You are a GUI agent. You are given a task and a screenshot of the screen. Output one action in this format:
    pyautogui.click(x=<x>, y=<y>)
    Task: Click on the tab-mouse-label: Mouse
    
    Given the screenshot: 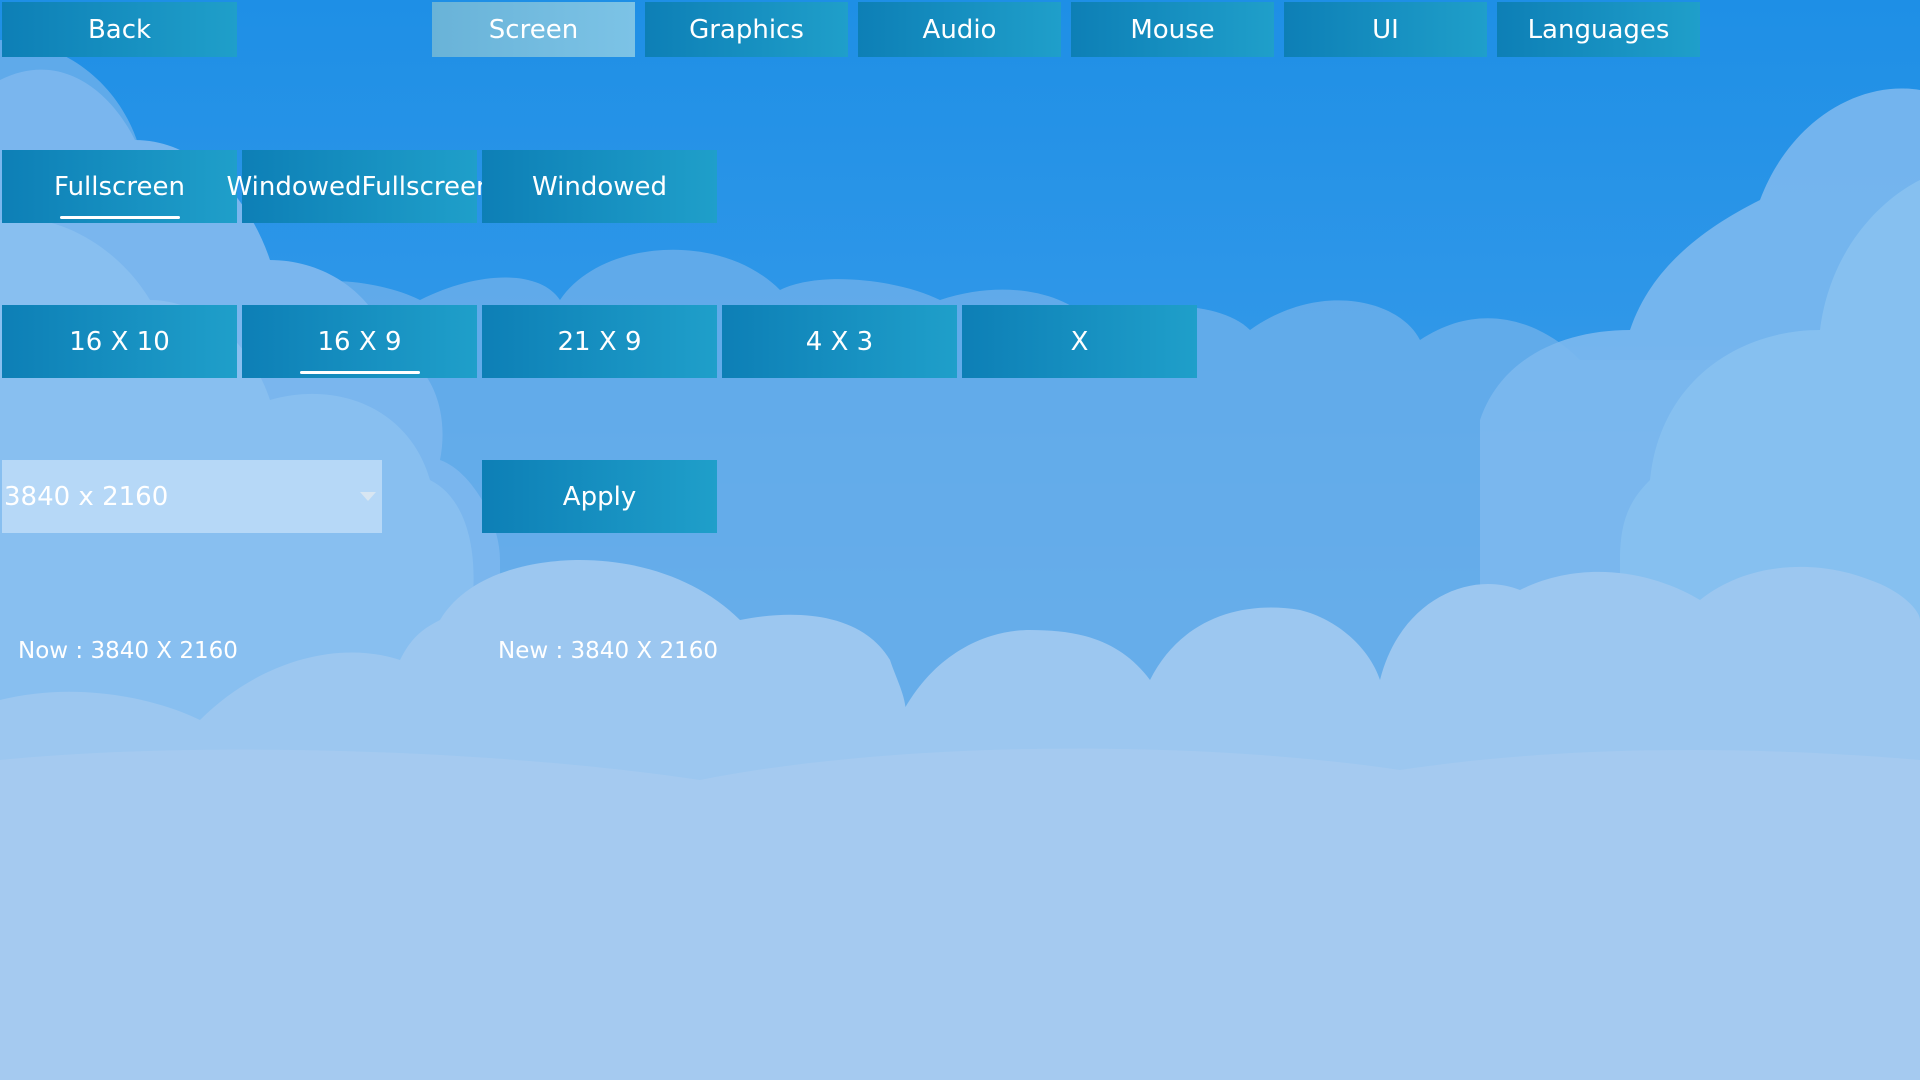 What is the action you would take?
    pyautogui.click(x=1172, y=29)
    